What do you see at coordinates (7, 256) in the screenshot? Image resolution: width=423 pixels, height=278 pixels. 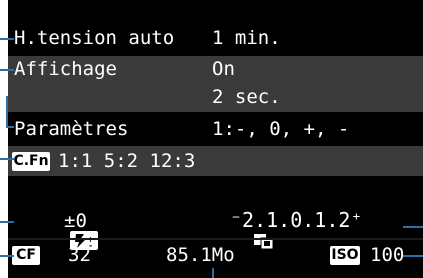 I see `leader-line-row7` at bounding box center [7, 256].